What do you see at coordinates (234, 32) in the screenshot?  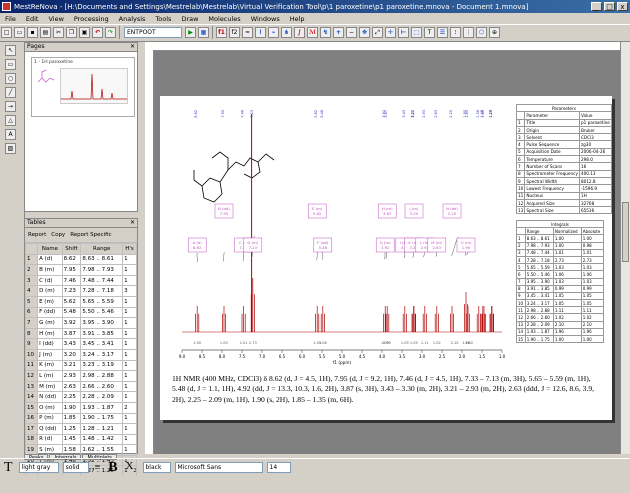 I see `f2-button: f2` at bounding box center [234, 32].